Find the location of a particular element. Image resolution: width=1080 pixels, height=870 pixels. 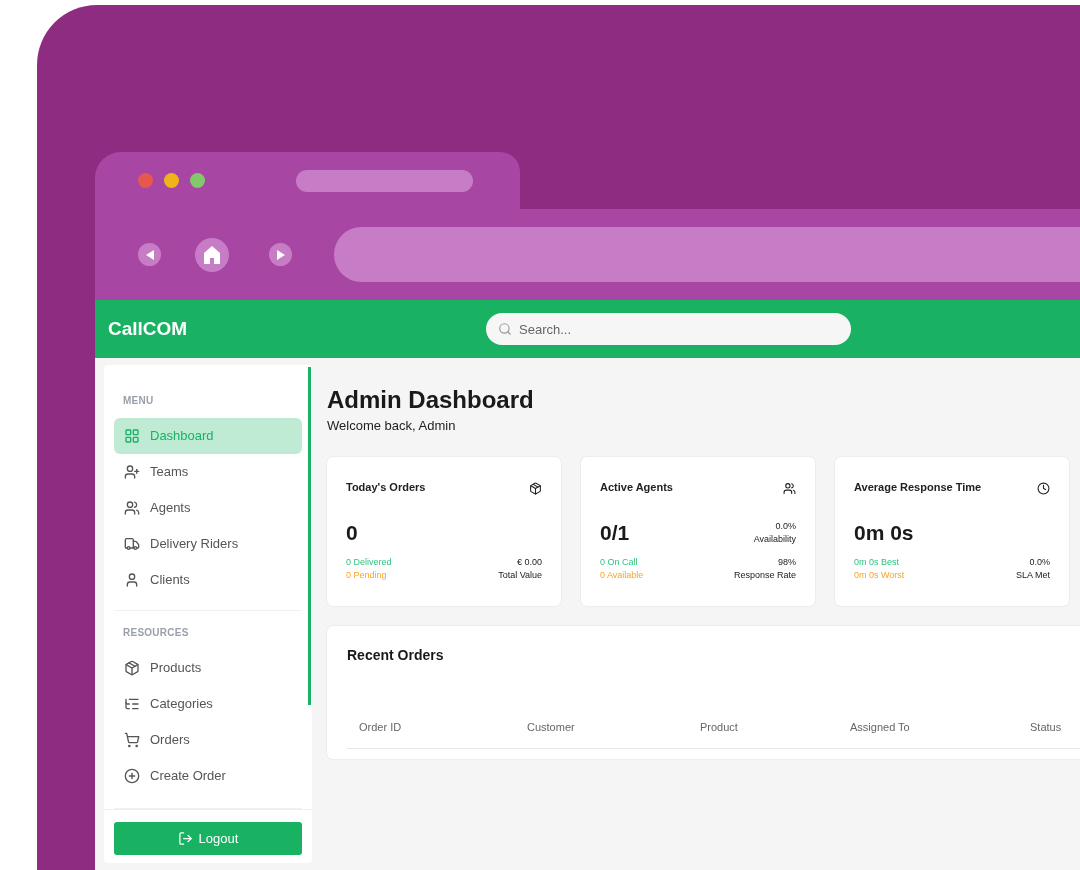

nav-item: Create Order is located at coordinates (208, 776).